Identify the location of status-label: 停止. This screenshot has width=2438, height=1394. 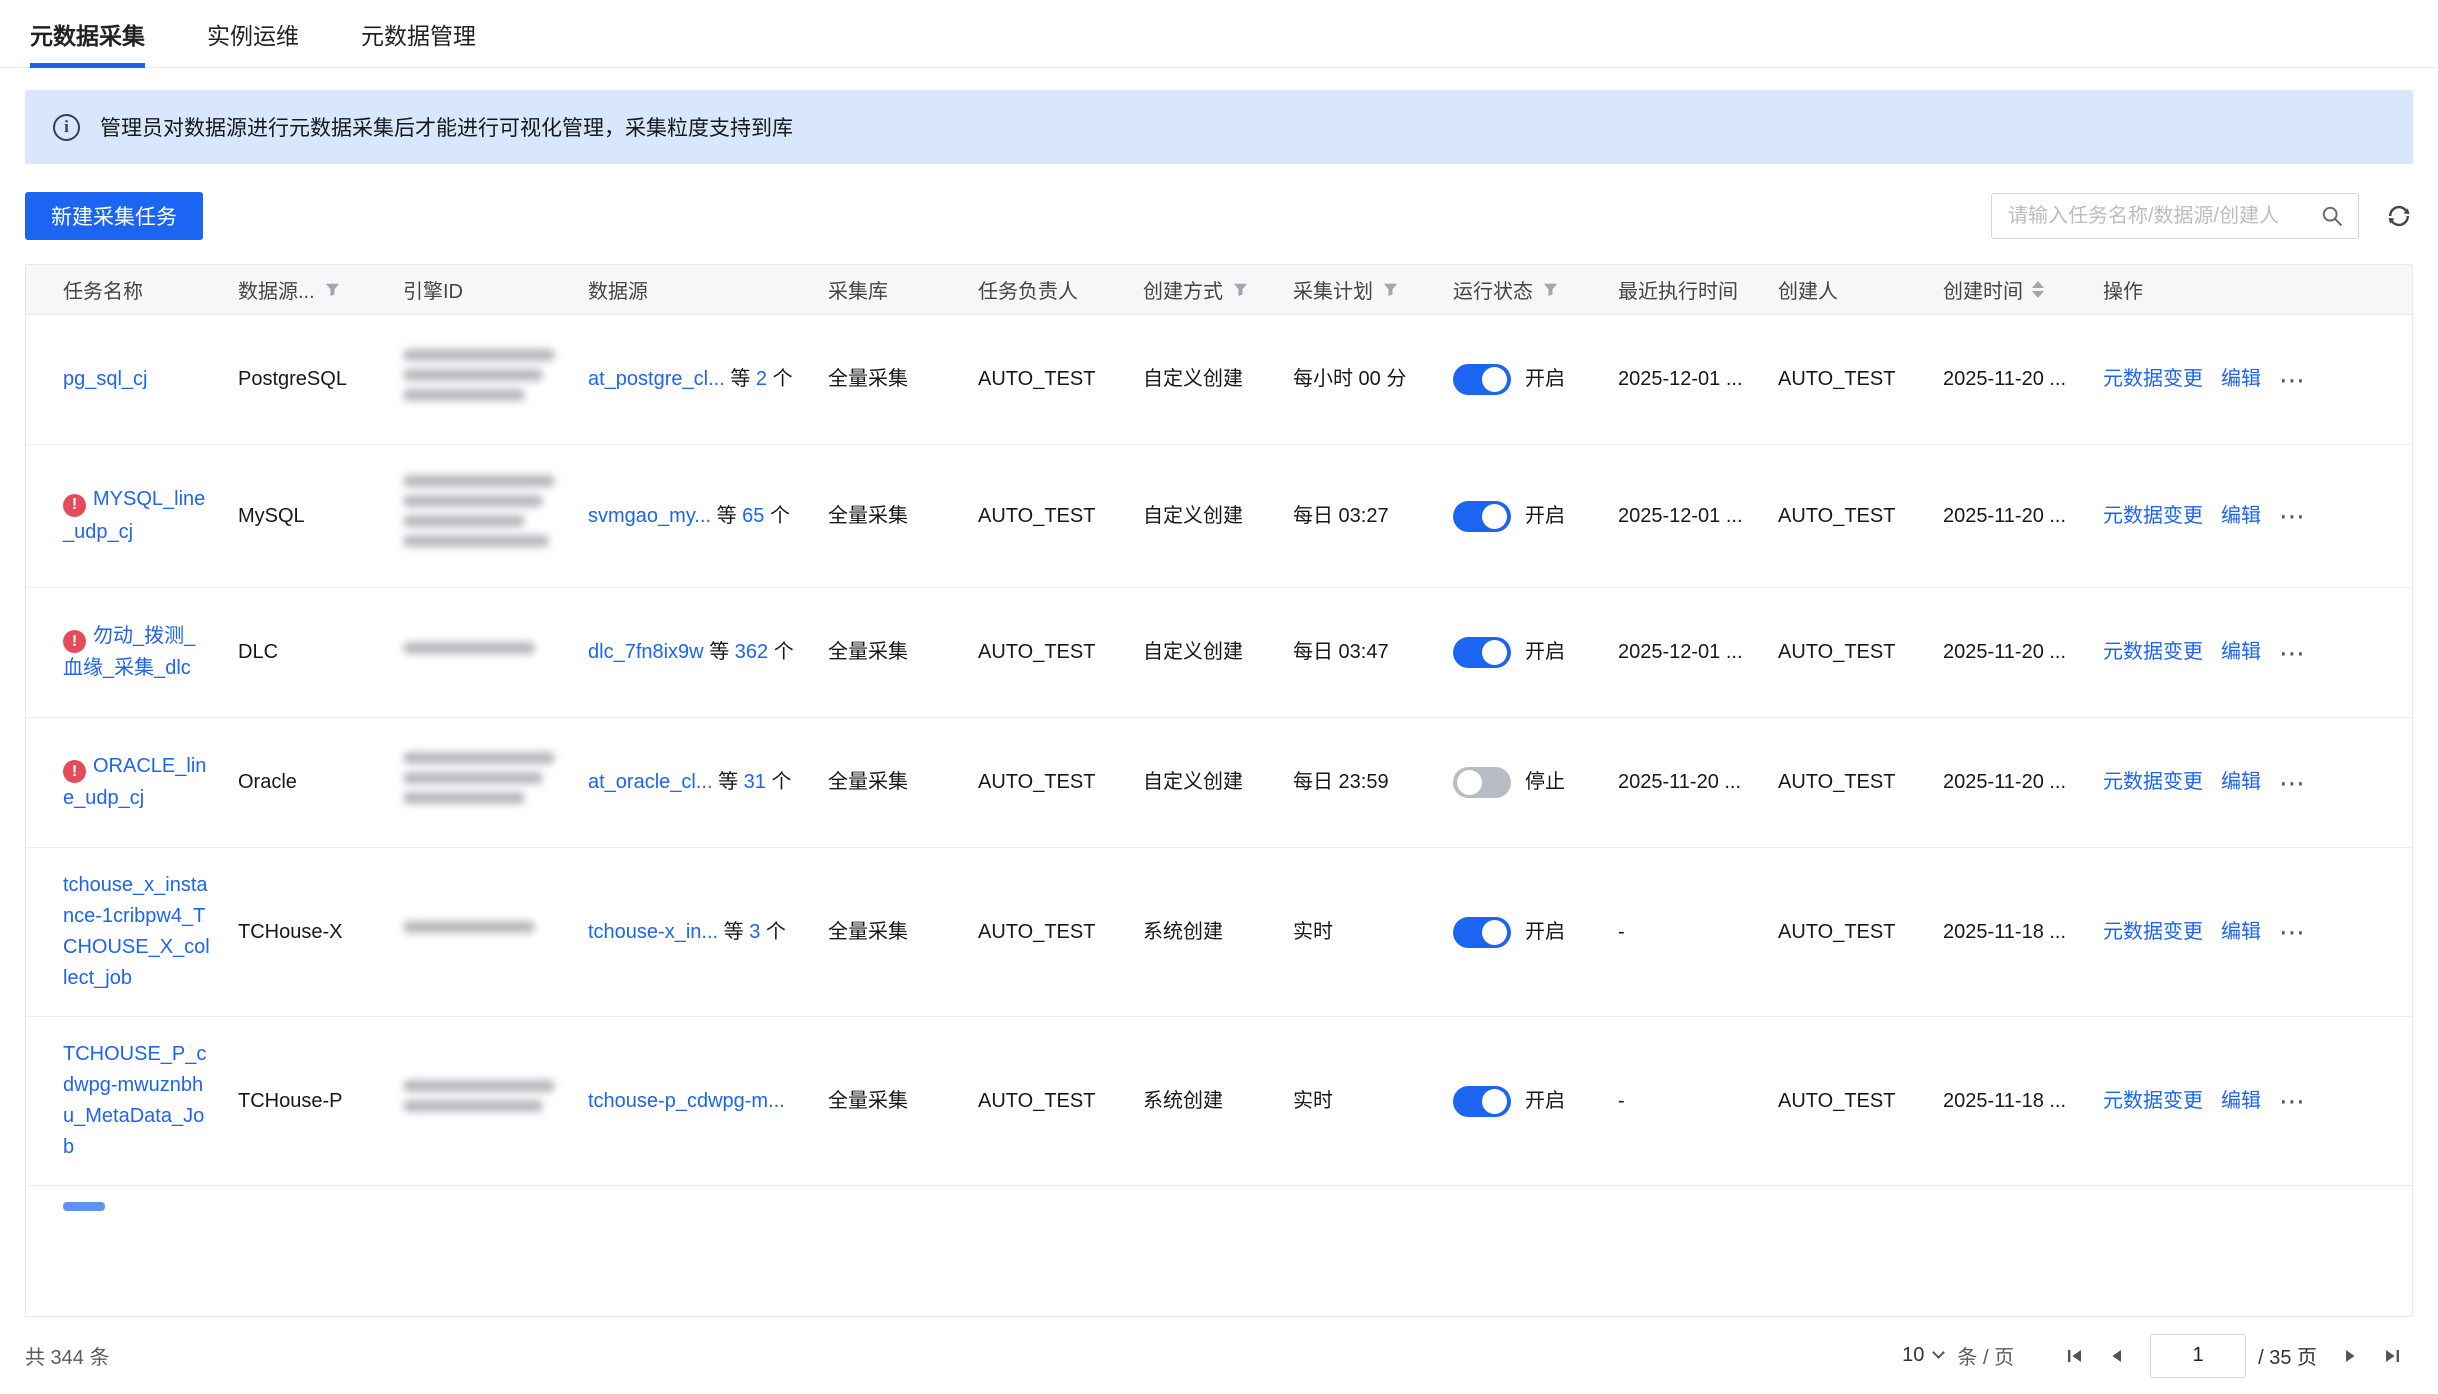
(1545, 782).